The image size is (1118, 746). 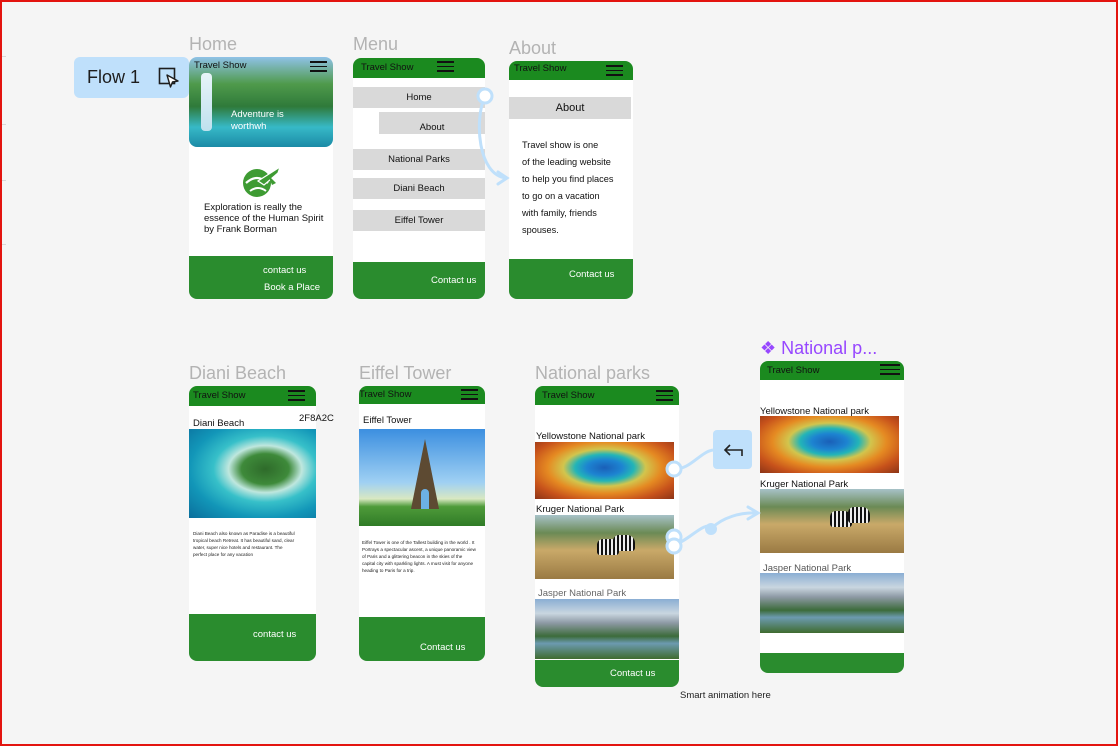 What do you see at coordinates (561, 196) in the screenshot?
I see `about-line: to go on a vacation` at bounding box center [561, 196].